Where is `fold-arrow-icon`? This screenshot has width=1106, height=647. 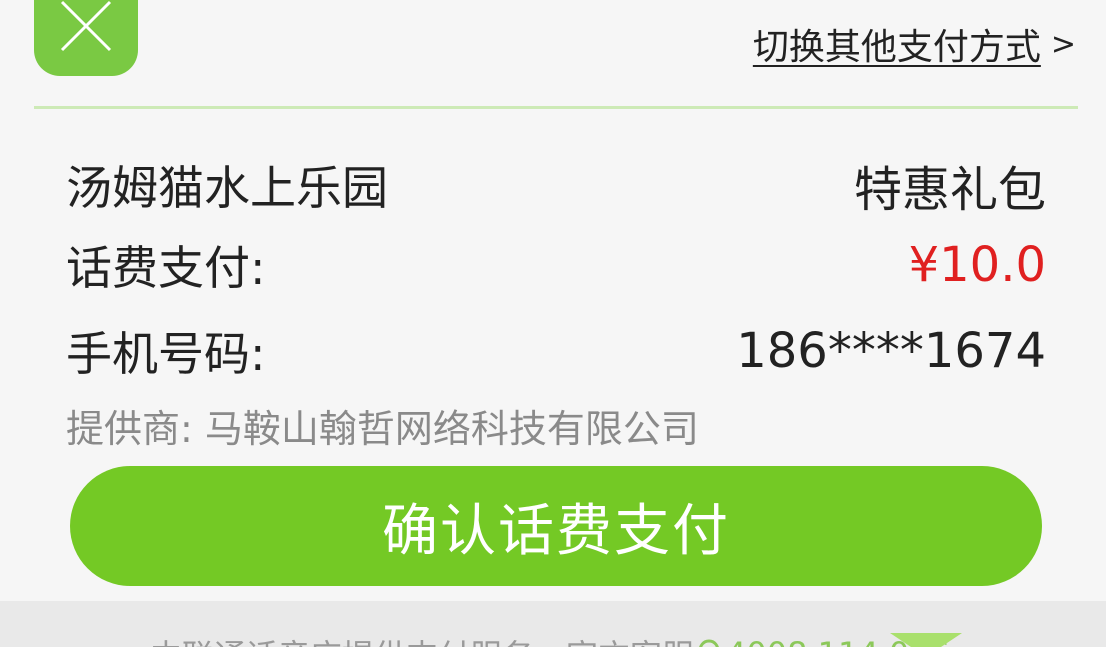
fold-arrow-icon is located at coordinates (926, 640).